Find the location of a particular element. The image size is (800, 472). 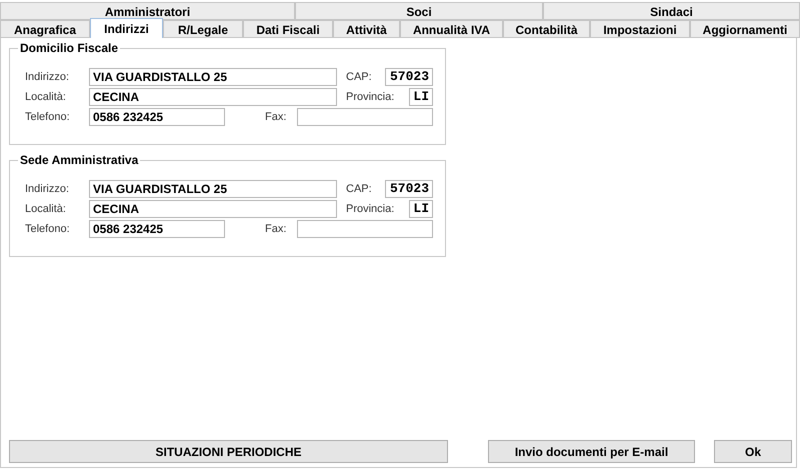

tab: Impostazioni is located at coordinates (640, 29).